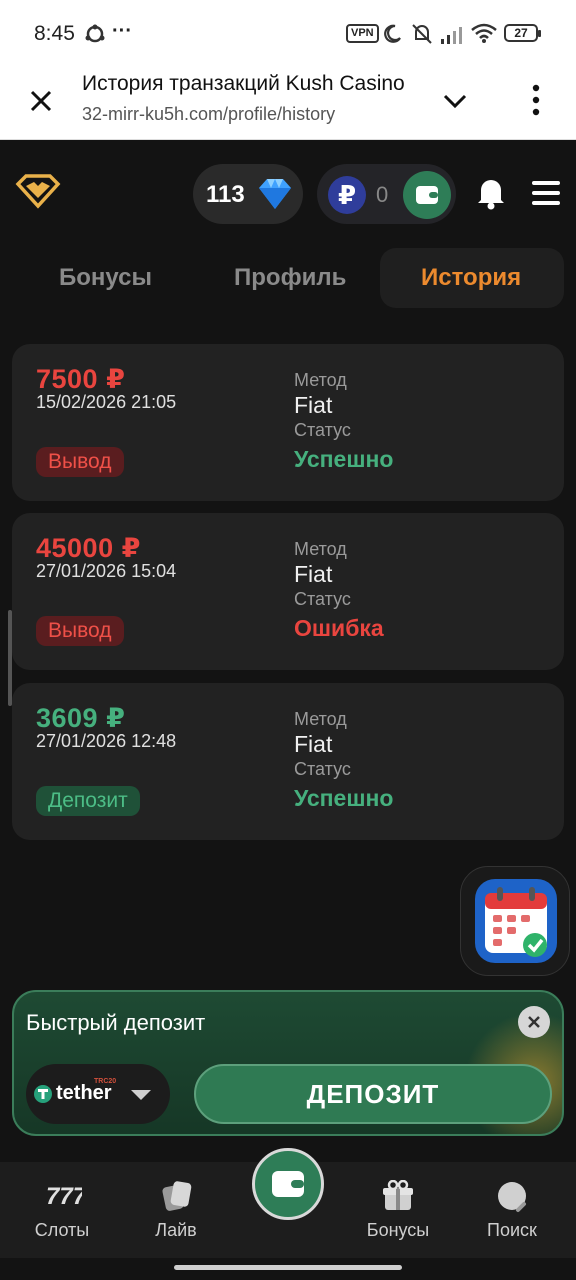 This screenshot has height=1280, width=576. I want to click on slots-777-icon: 777, so click(67, 1196).